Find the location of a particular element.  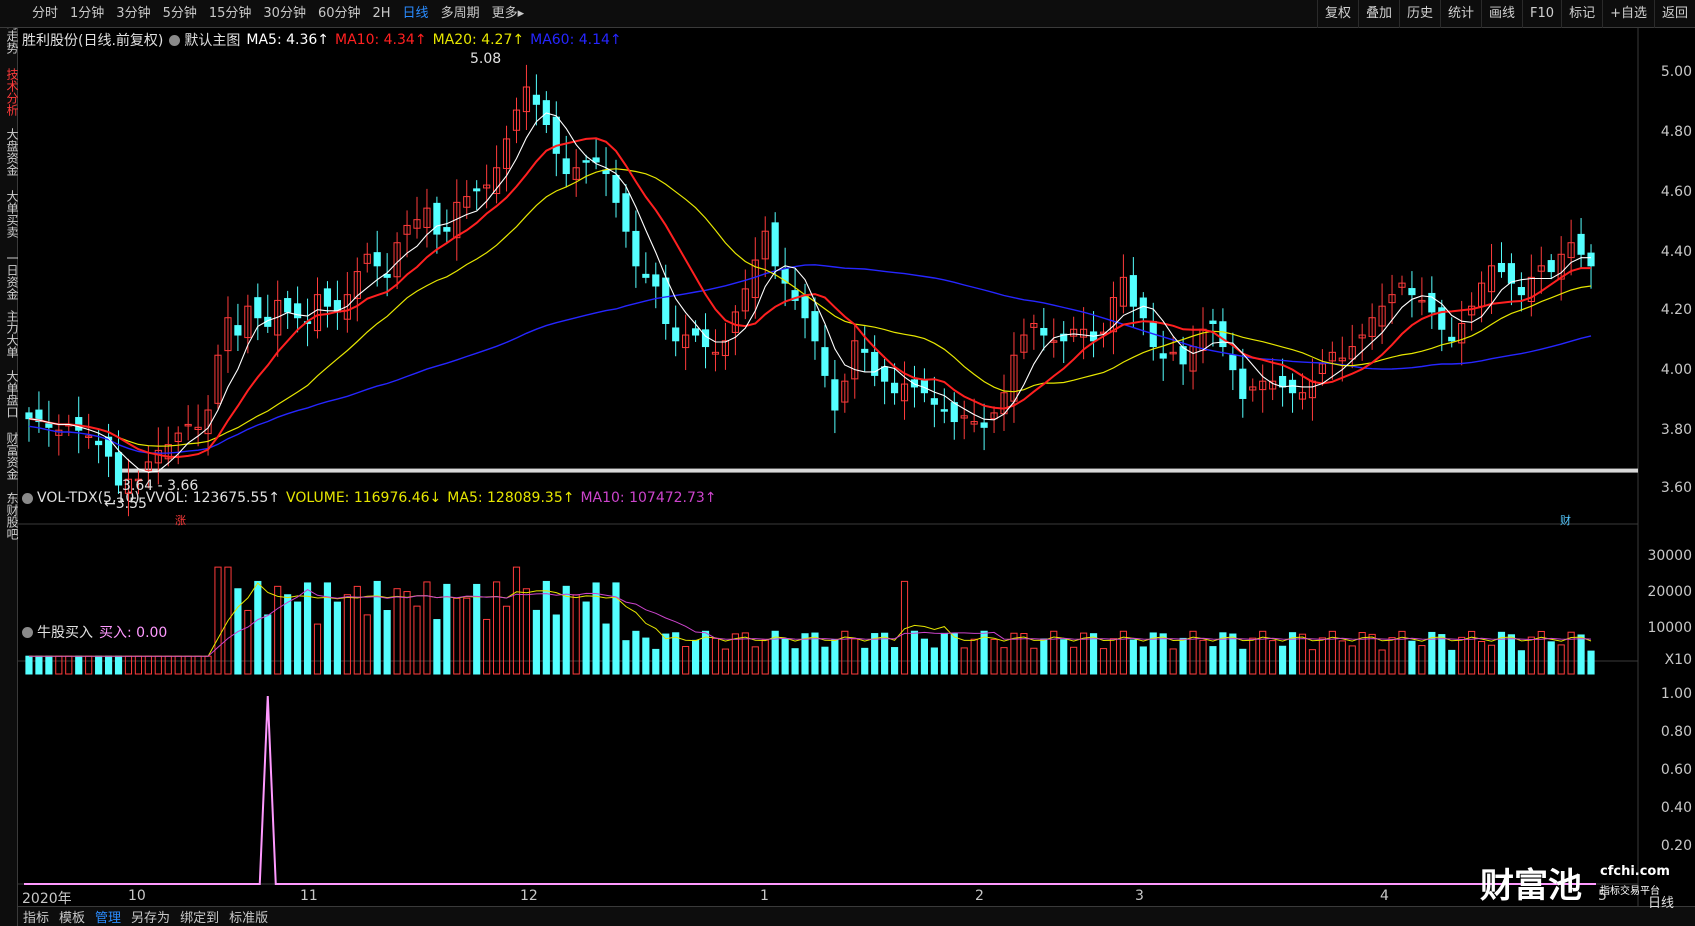

bottom-tab: 另存为 is located at coordinates (150, 916).